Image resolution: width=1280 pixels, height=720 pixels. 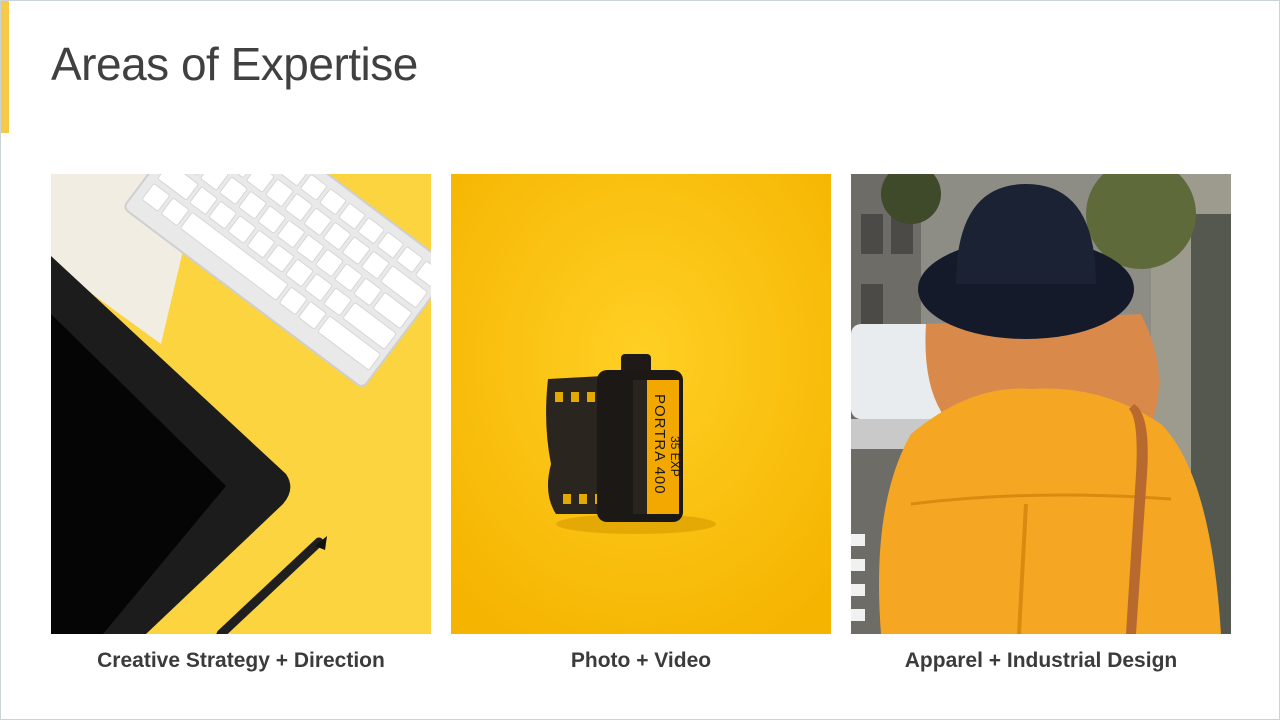 I want to click on caption-creative-strategy: Creative Strategy + Direction, so click(x=241, y=660).